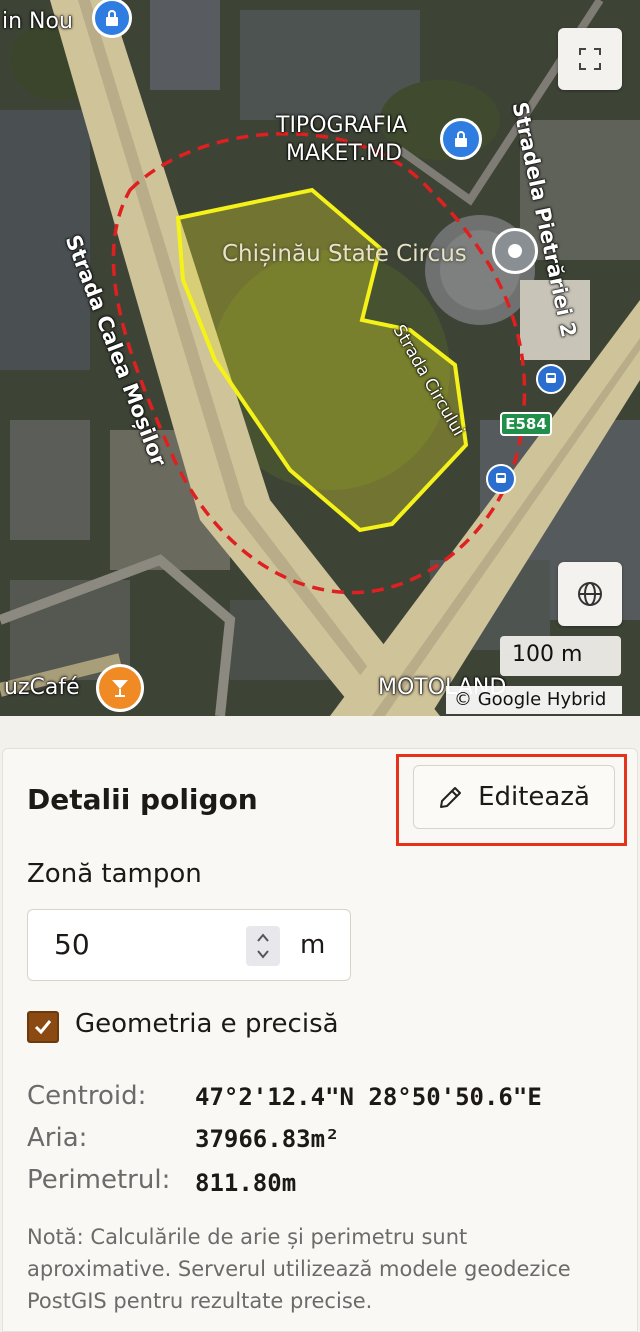  Describe the element at coordinates (451, 797) in the screenshot. I see `pencil-icon` at that location.